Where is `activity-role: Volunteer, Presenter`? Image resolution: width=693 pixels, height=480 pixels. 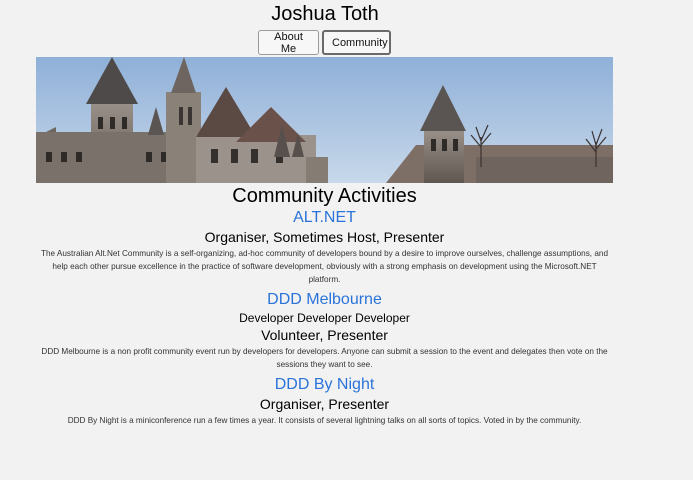
activity-role: Volunteer, Presenter is located at coordinates (324, 335).